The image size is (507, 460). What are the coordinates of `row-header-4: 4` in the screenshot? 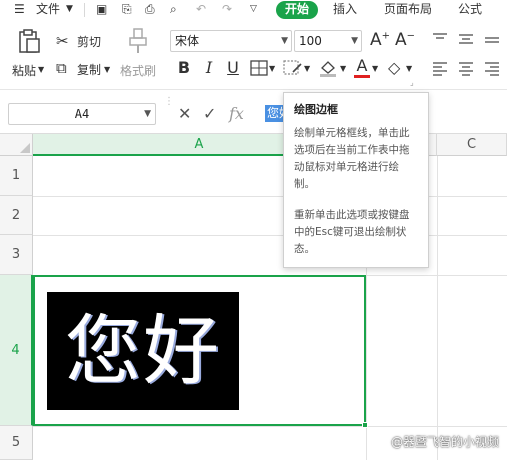 It's located at (16, 350).